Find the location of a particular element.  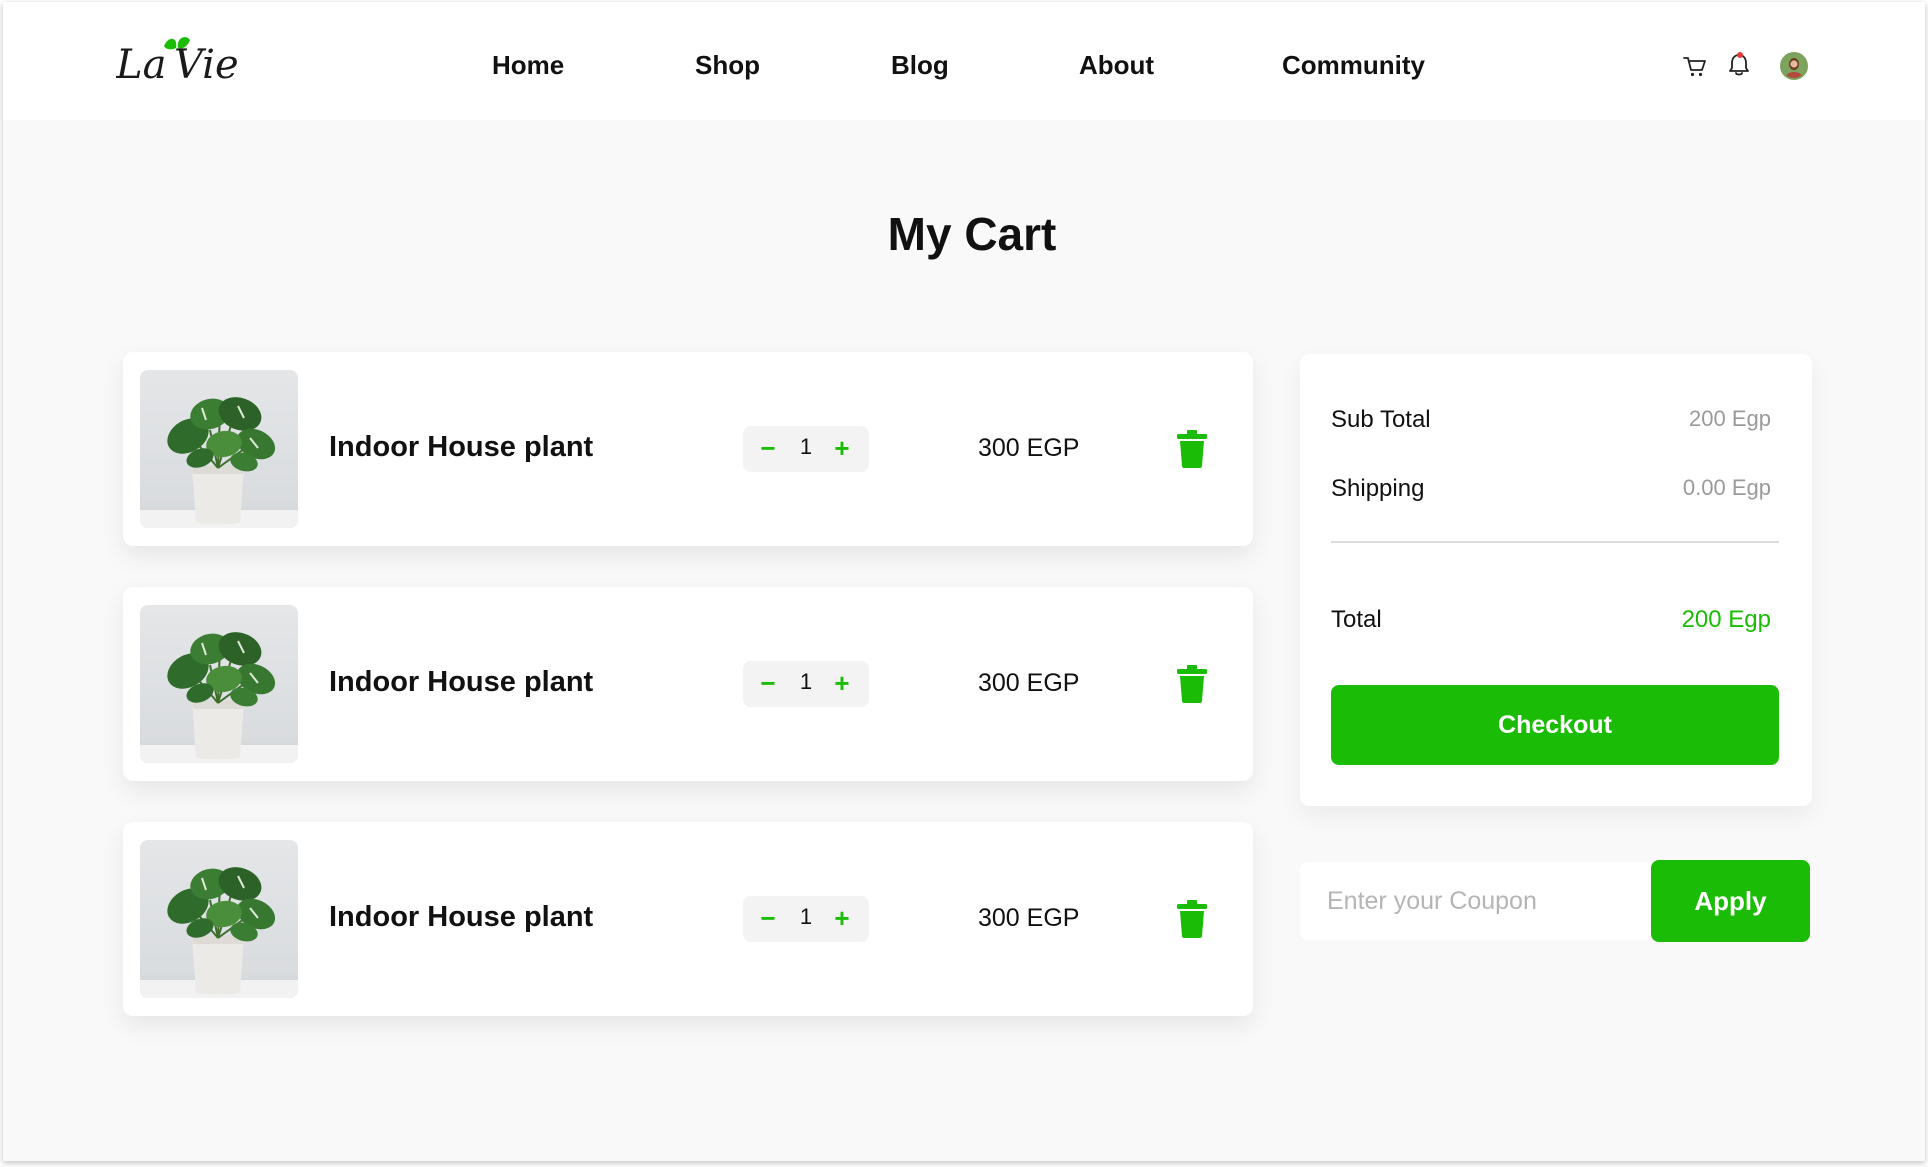

coupon-input is located at coordinates (1480, 901).